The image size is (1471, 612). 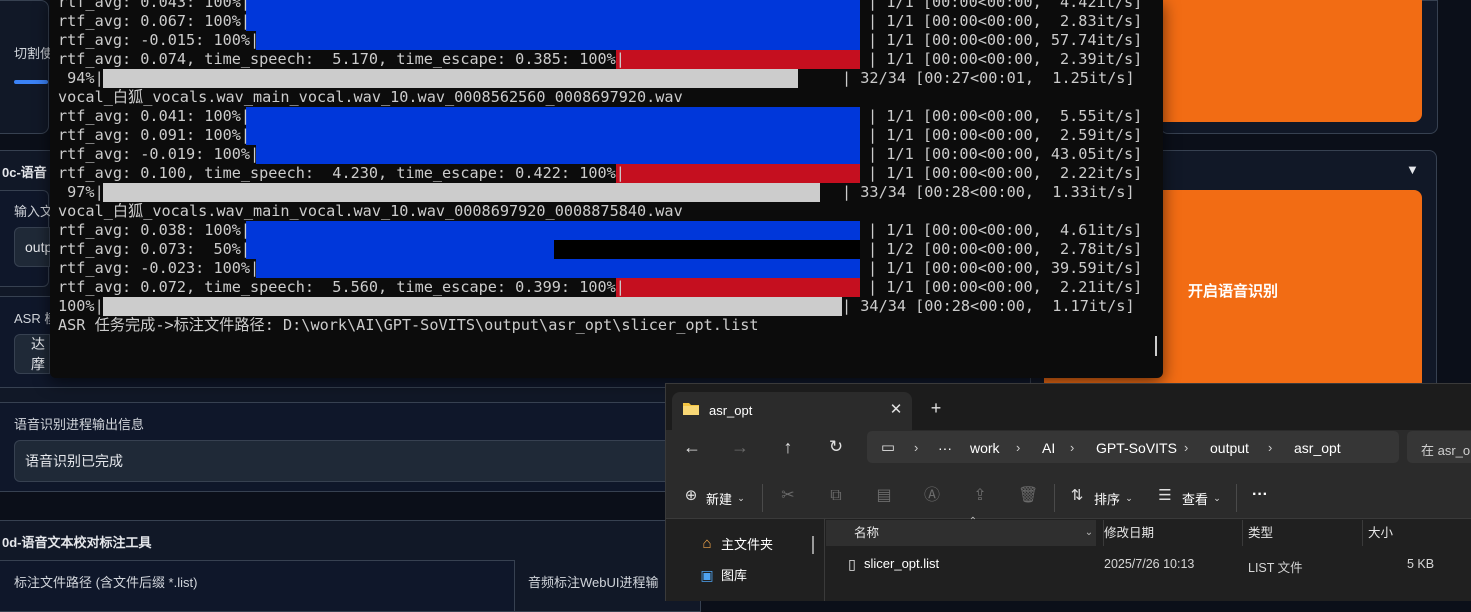 What do you see at coordinates (896, 410) in the screenshot?
I see `close-tab-icon: ✕` at bounding box center [896, 410].